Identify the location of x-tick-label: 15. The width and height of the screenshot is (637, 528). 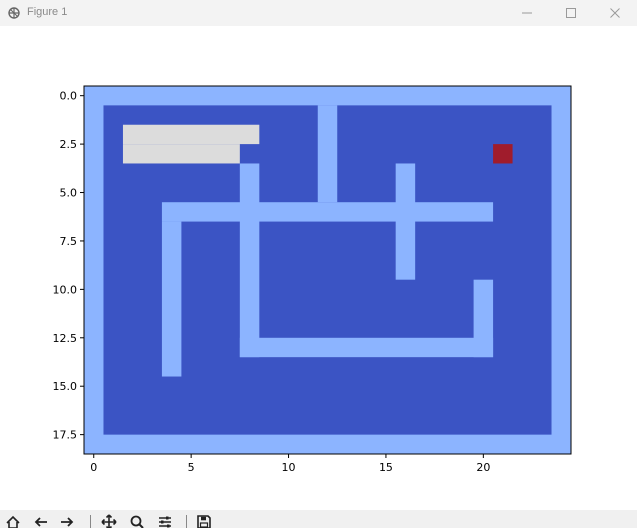
(386, 467).